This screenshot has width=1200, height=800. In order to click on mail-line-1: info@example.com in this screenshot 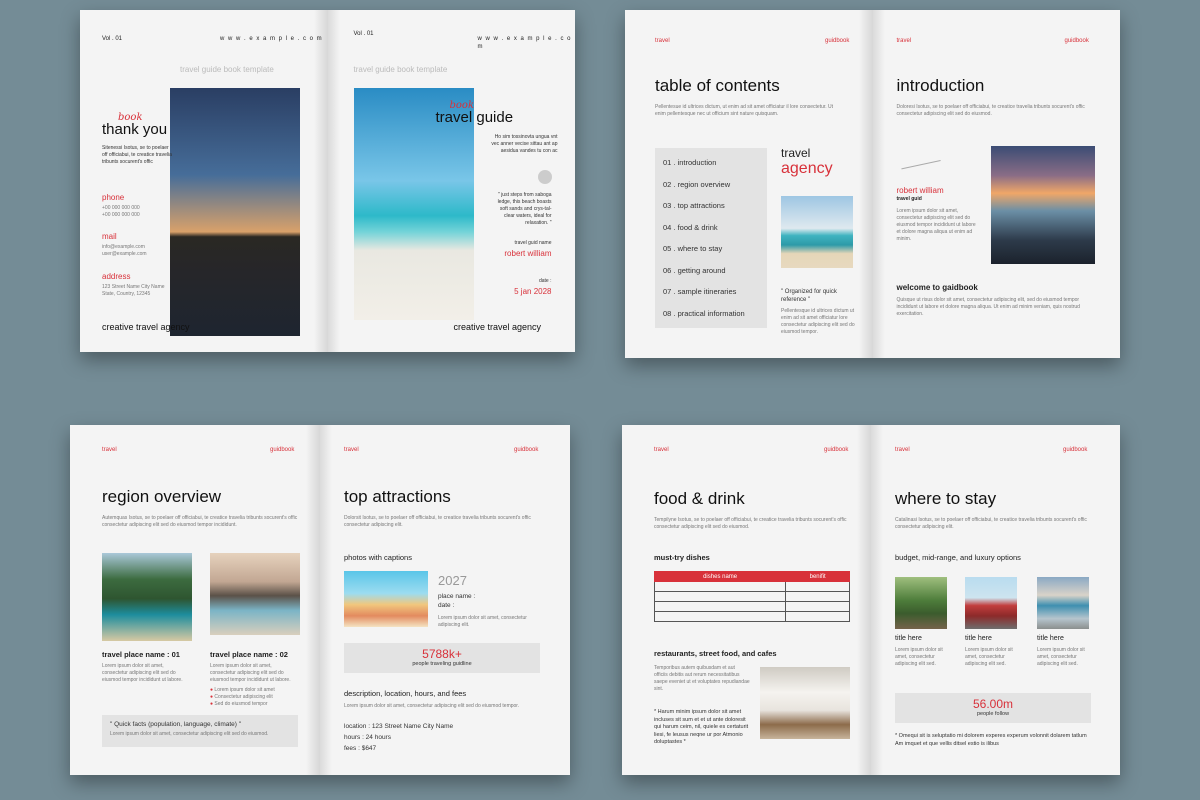, I will do `click(123, 247)`.